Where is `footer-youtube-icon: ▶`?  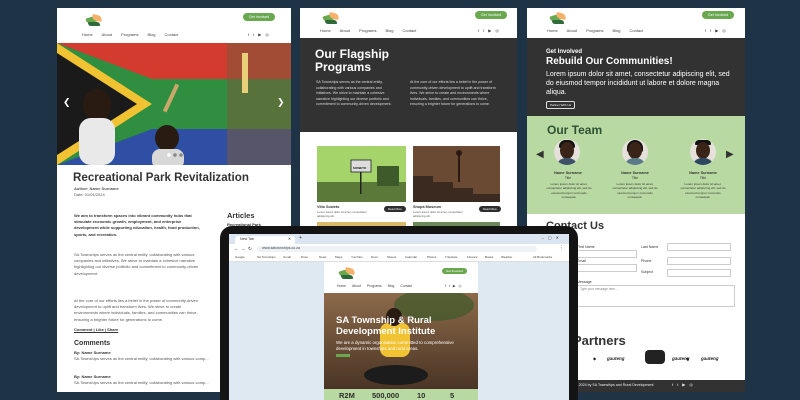 footer-youtube-icon: ▶ is located at coordinates (683, 384).